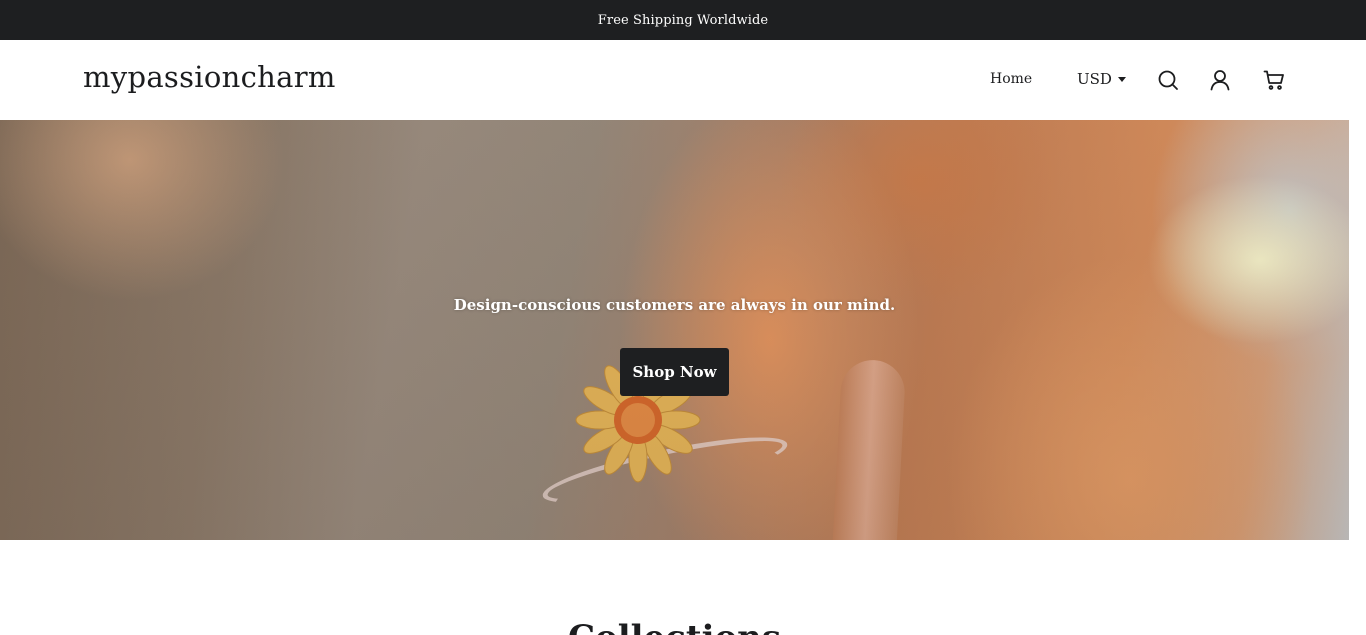  I want to click on search-icon, so click(1168, 80).